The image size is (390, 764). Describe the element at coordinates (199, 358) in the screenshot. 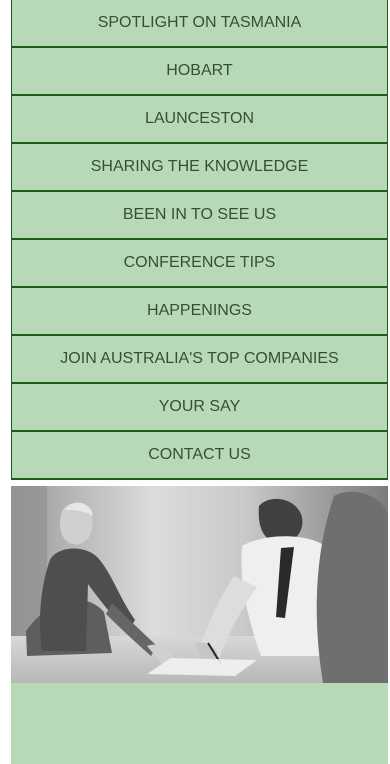

I see `nav-item-join-australias-top-companies: JOIN AUSTRALIA'S TOP COMPANIES` at that location.